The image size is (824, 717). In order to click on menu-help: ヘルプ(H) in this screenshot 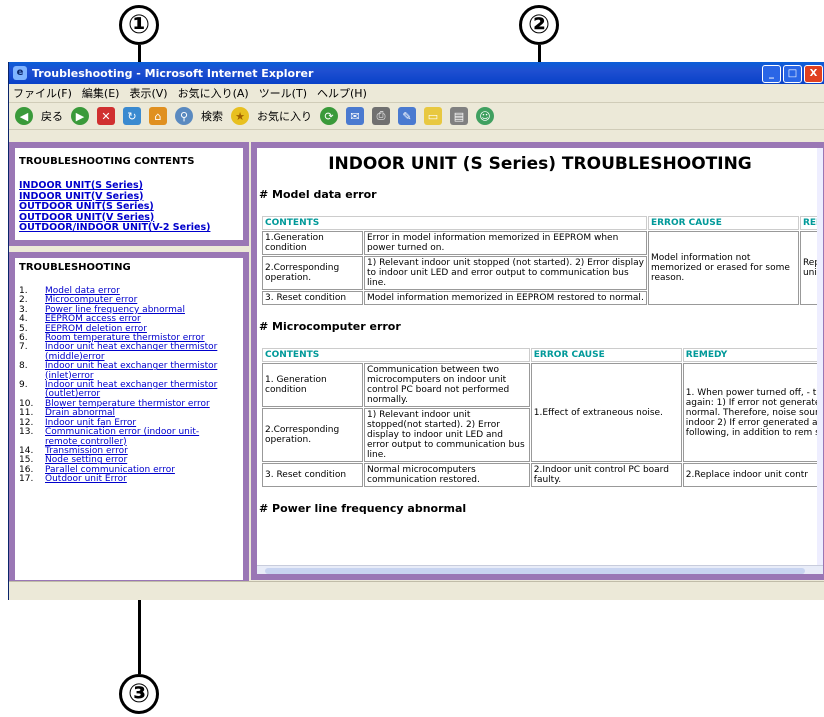, I will do `click(342, 93)`.